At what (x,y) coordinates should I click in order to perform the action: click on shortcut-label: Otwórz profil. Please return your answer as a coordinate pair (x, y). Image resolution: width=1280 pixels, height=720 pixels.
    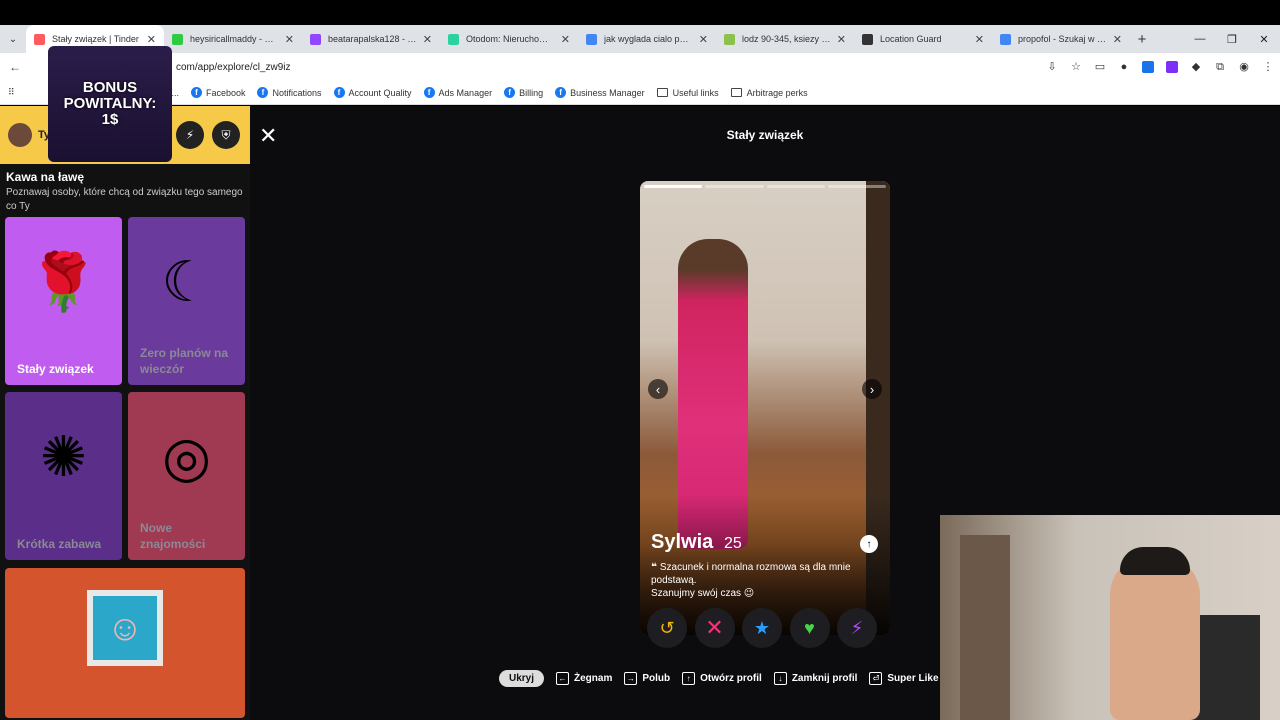
    Looking at the image, I should click on (731, 678).